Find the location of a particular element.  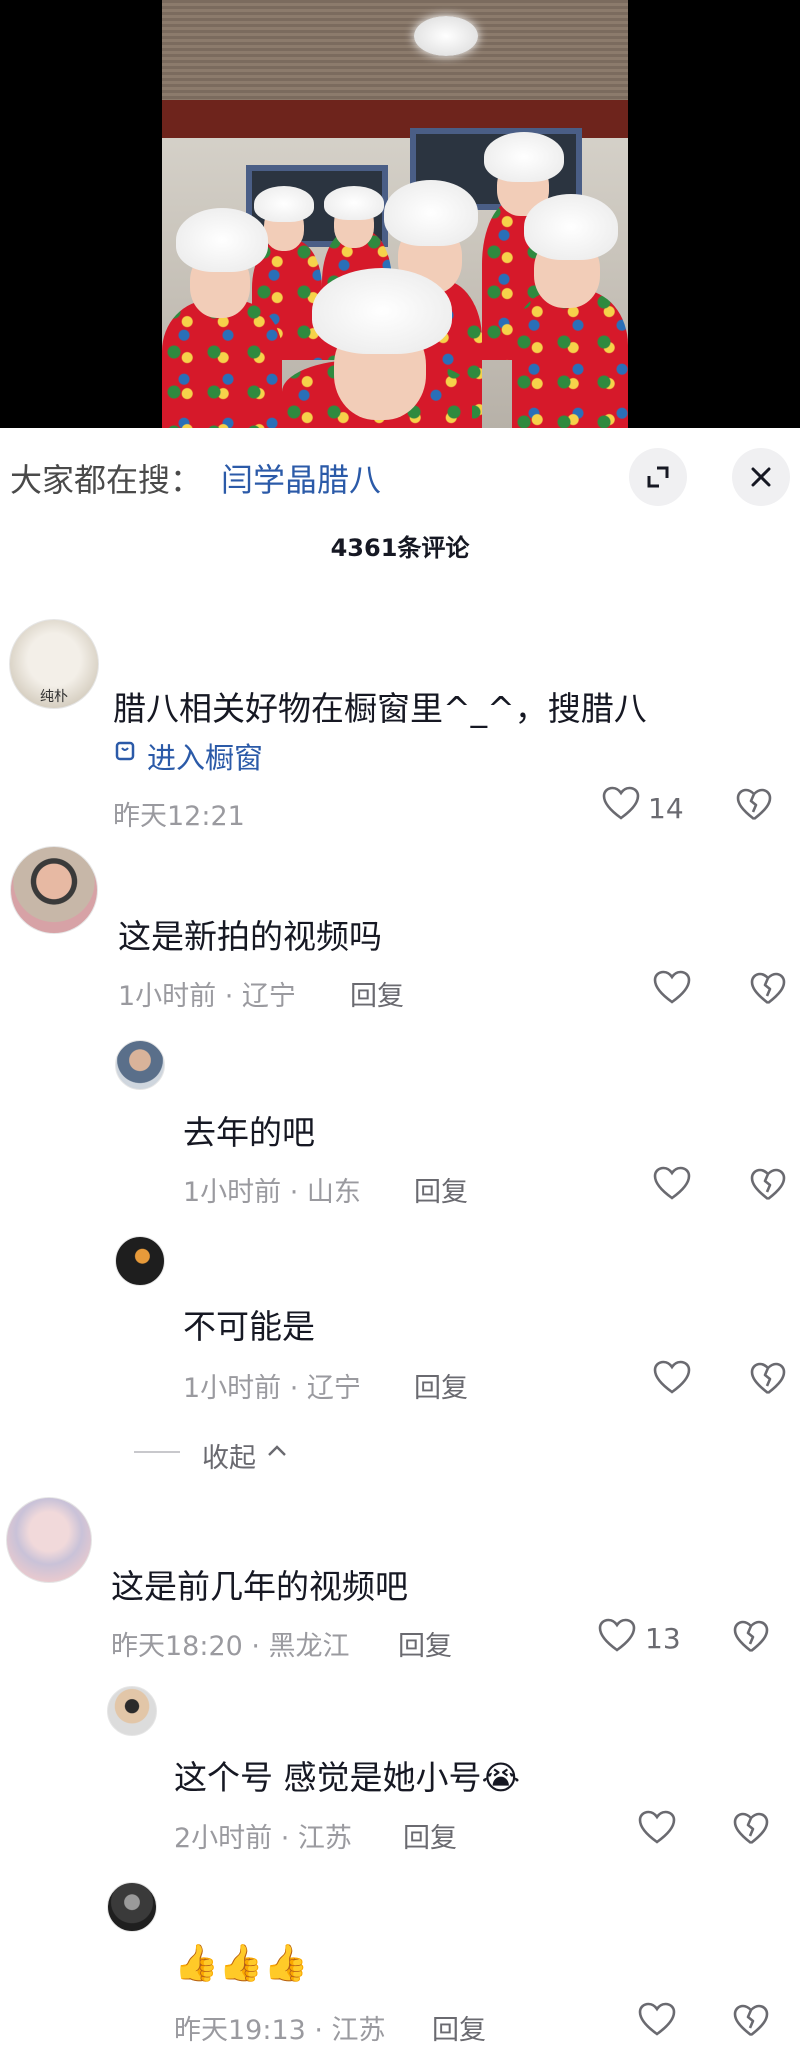

comment-text: 这是新拍的视频吗 is located at coordinates (250, 936).